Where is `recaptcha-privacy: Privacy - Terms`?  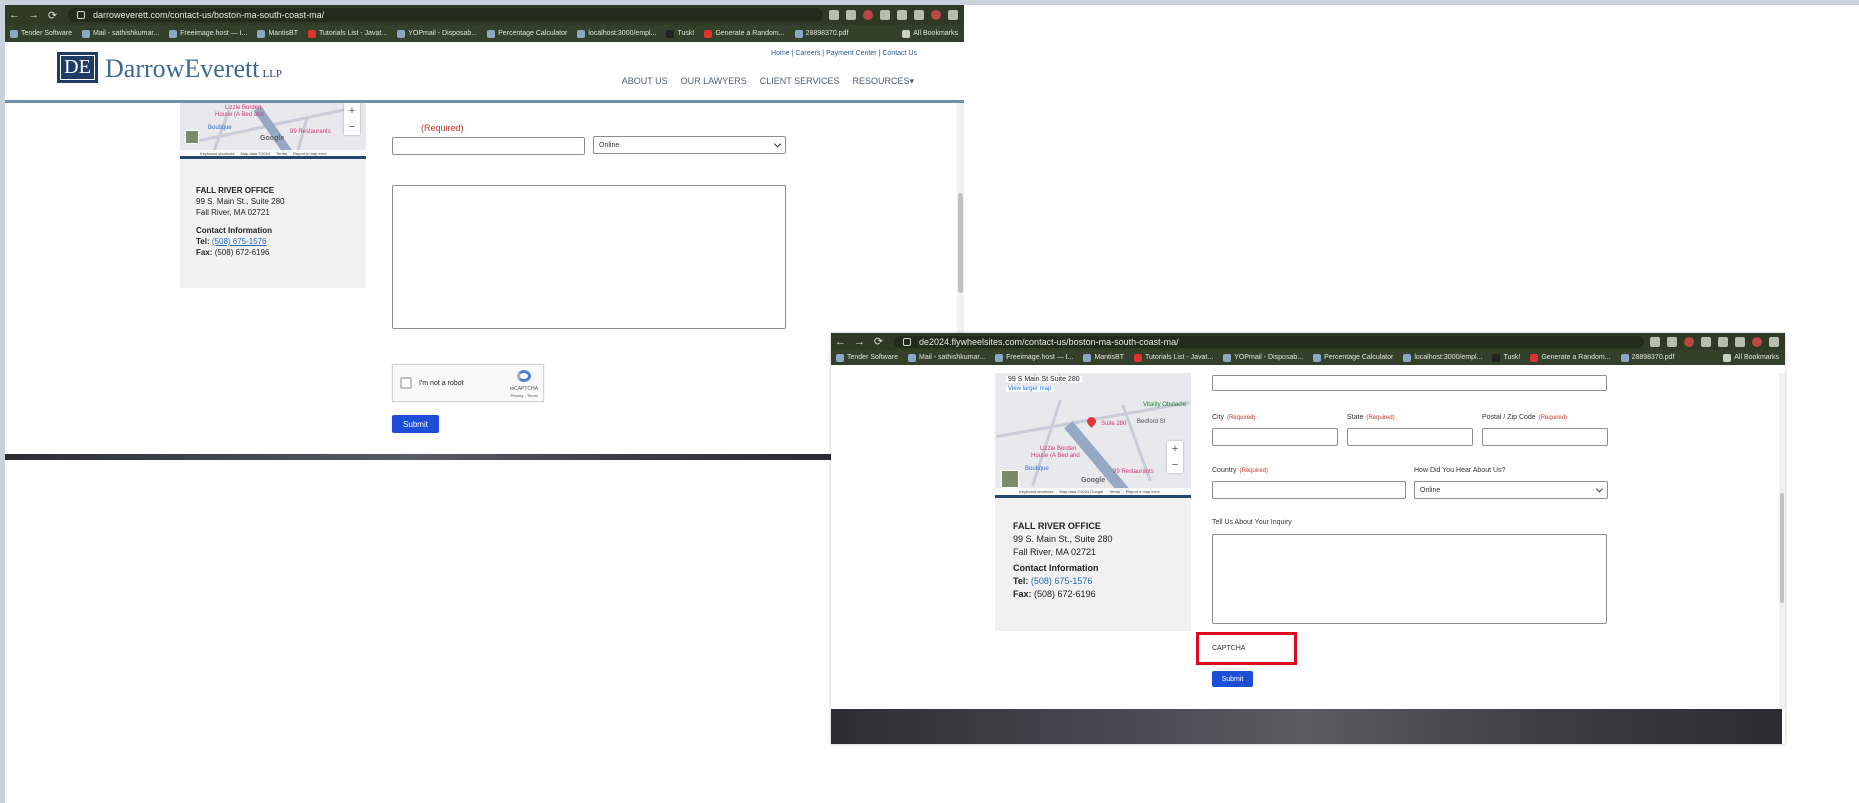
recaptcha-privacy: Privacy - Terms is located at coordinates (524, 395).